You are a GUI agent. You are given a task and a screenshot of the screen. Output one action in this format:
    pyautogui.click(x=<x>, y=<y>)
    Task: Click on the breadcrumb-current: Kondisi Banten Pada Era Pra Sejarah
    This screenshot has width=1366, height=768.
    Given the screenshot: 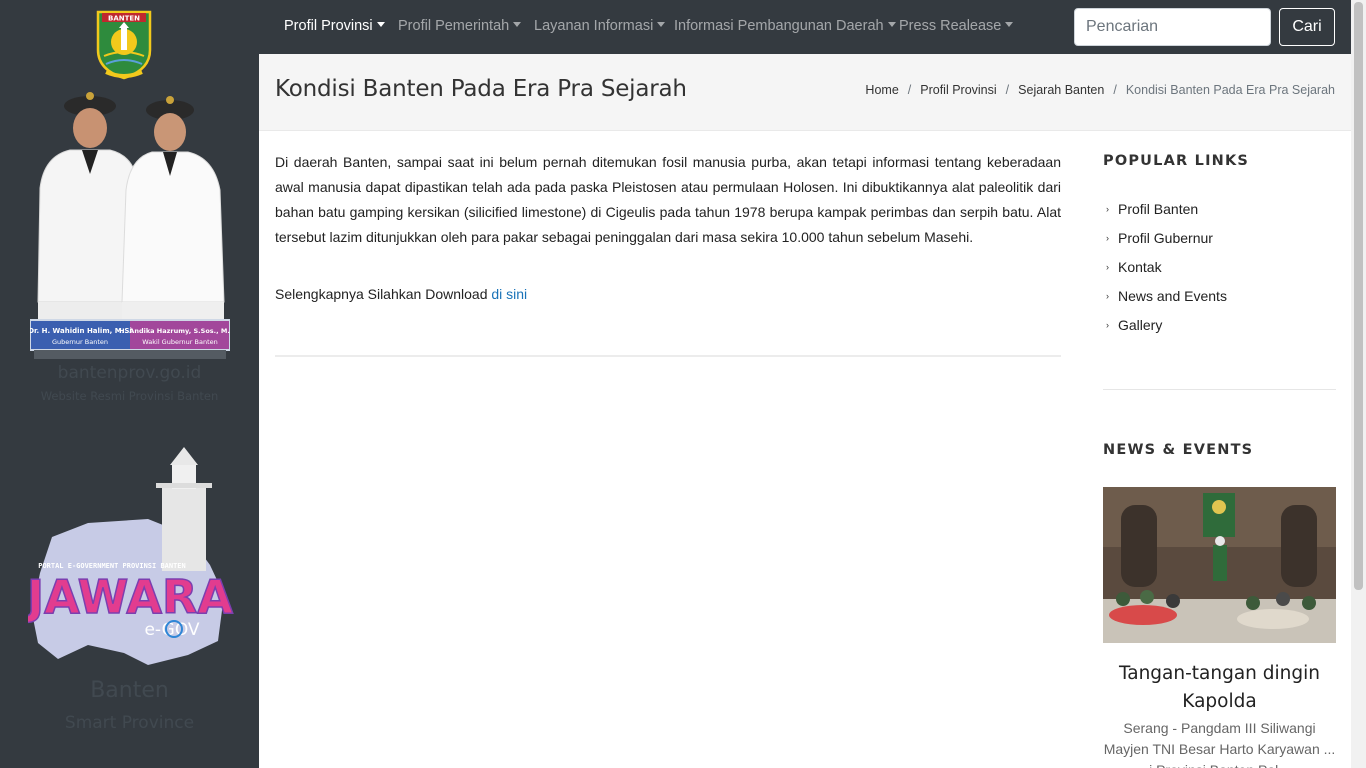 What is the action you would take?
    pyautogui.click(x=1230, y=90)
    